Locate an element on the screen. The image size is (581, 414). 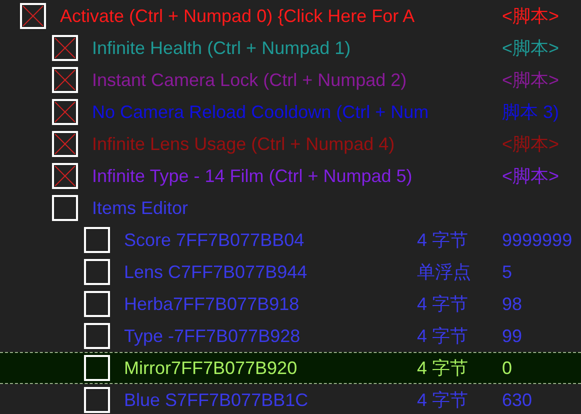
description-text: Instant Camera Lock (Ctrl + Numpad 2) is located at coordinates (249, 80).